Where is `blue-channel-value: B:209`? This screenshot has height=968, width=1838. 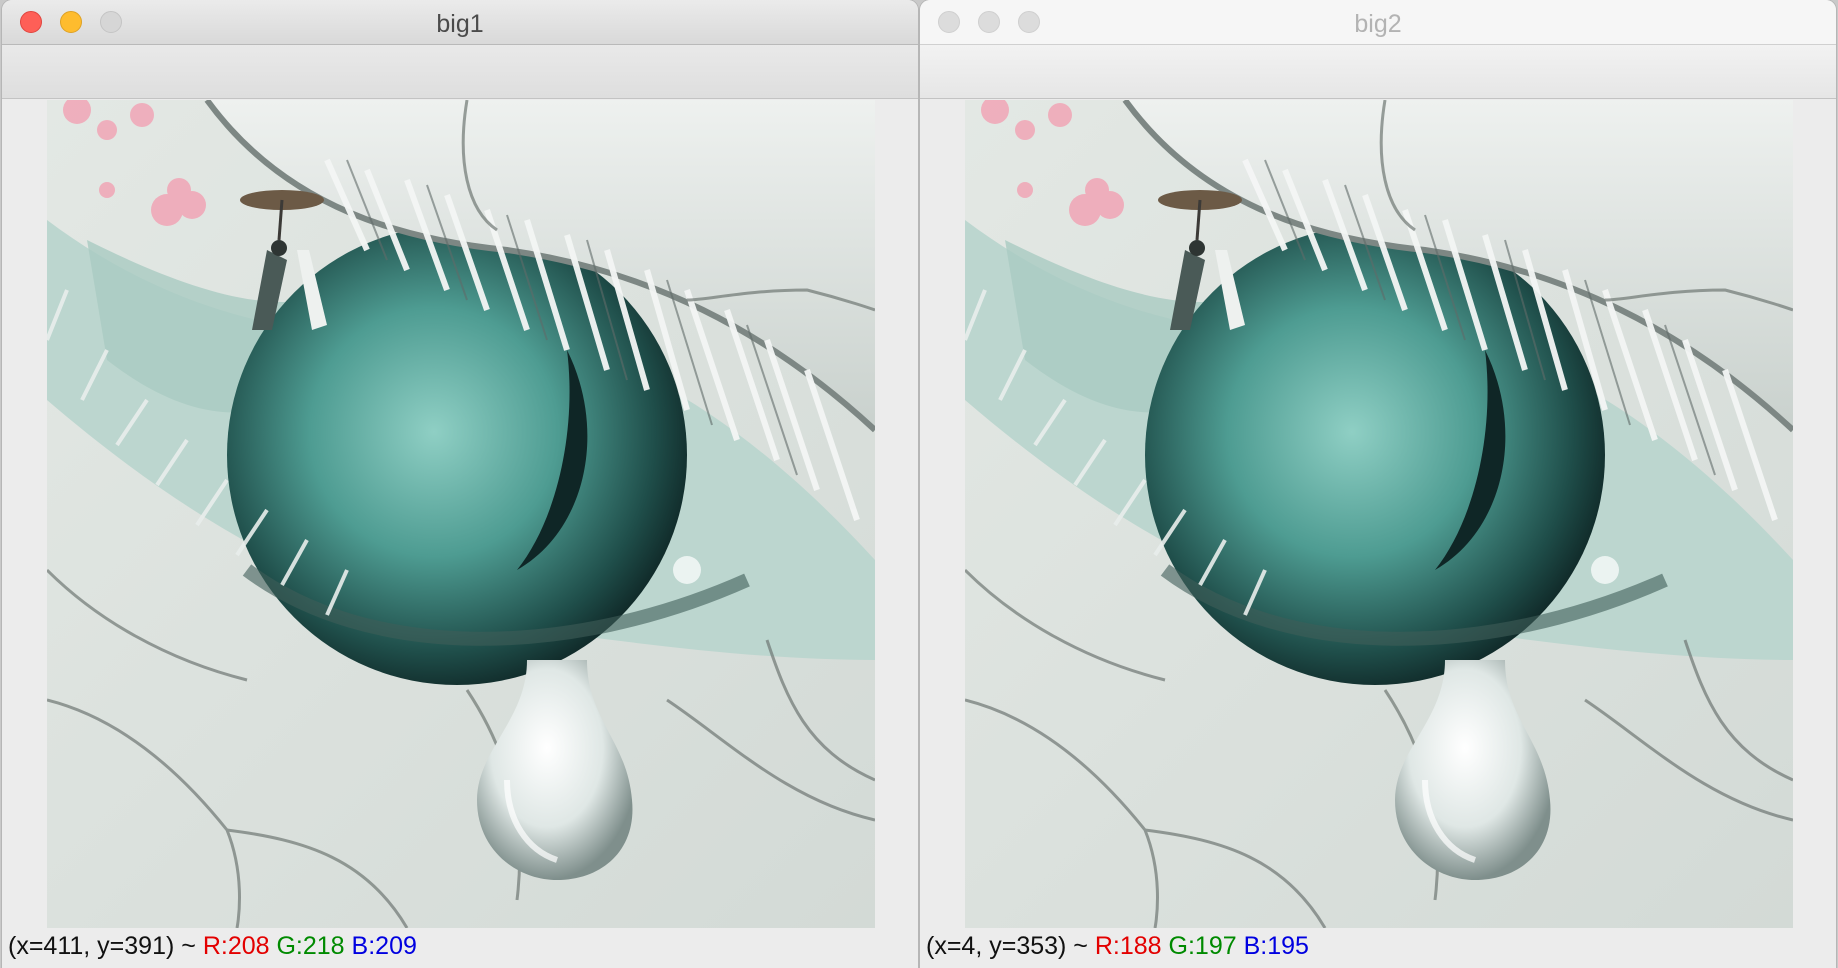 blue-channel-value: B:209 is located at coordinates (384, 946).